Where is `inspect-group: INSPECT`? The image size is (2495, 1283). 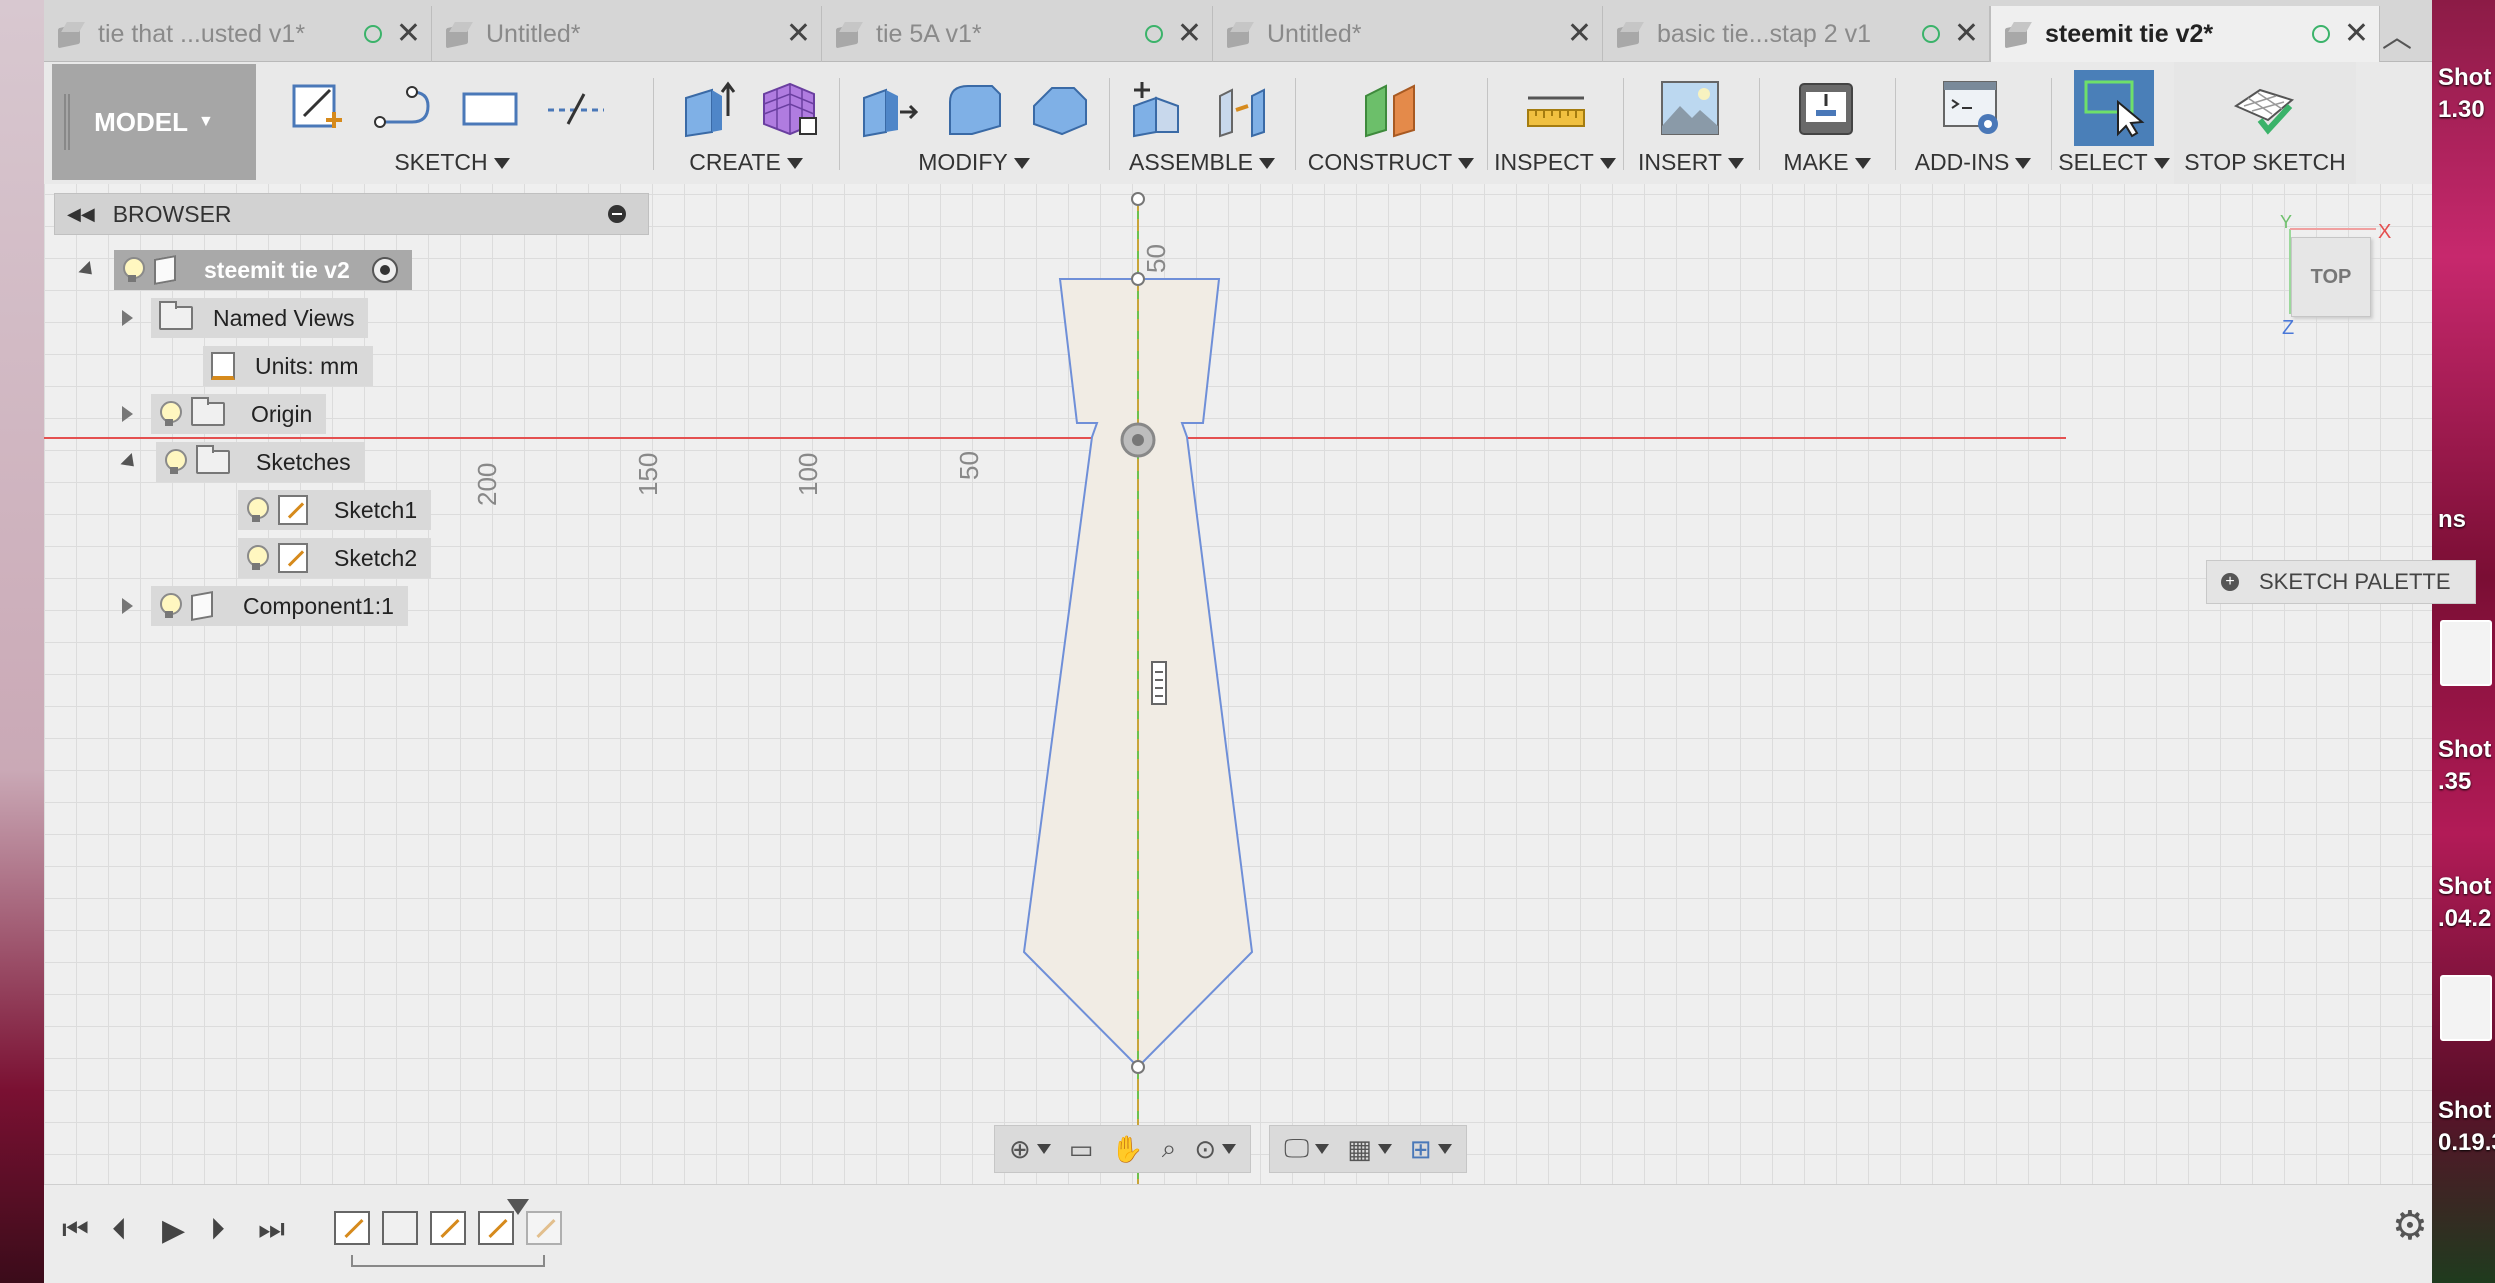 inspect-group: INSPECT is located at coordinates (1555, 123).